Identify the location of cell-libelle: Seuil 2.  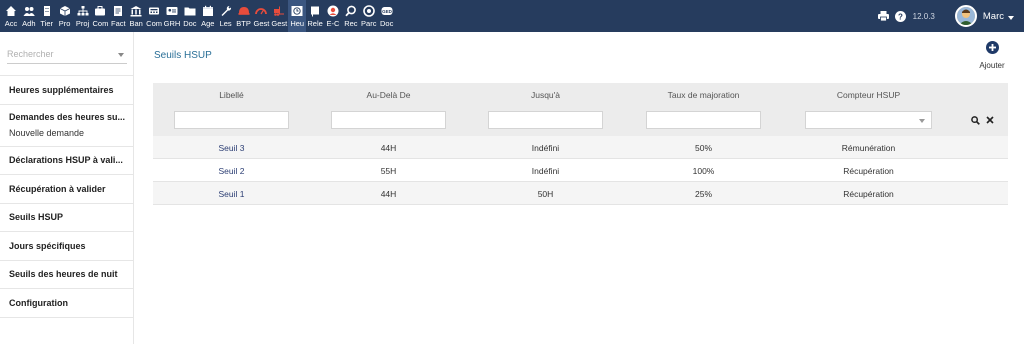
(231, 171).